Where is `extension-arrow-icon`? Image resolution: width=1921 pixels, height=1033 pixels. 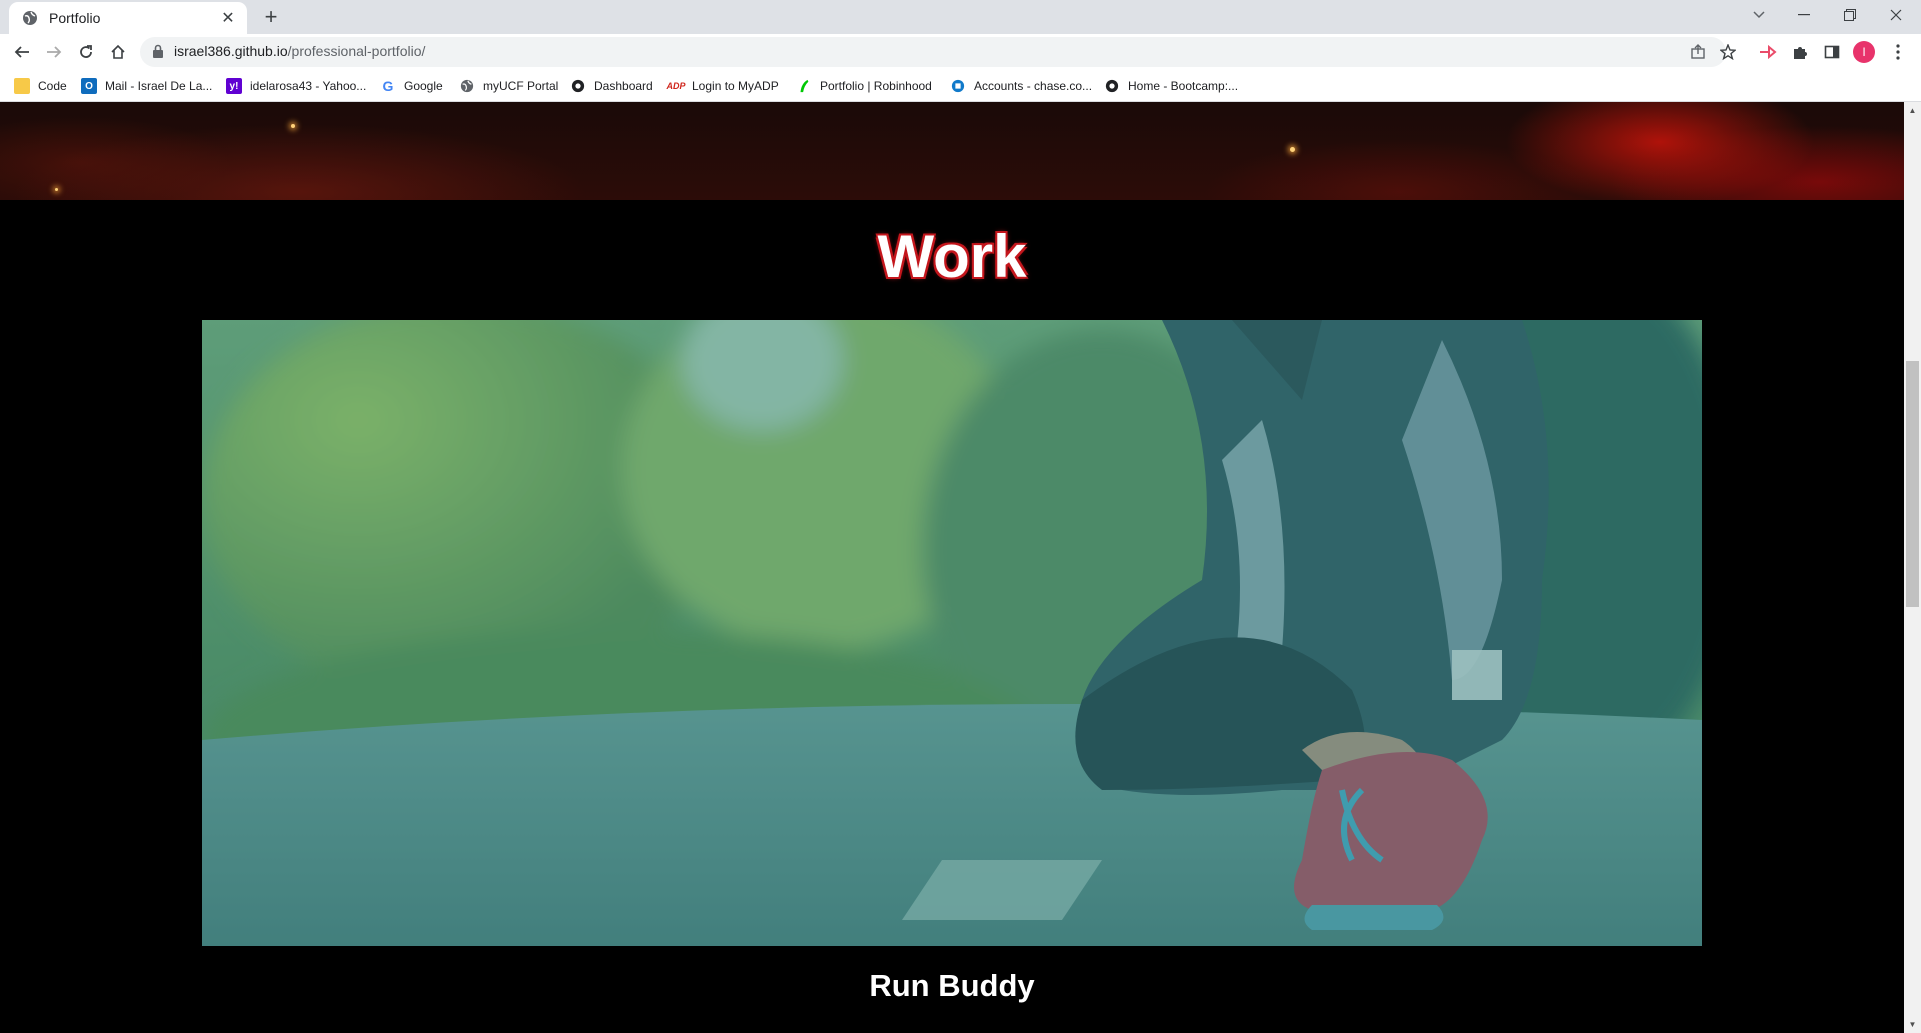 extension-arrow-icon is located at coordinates (1768, 52).